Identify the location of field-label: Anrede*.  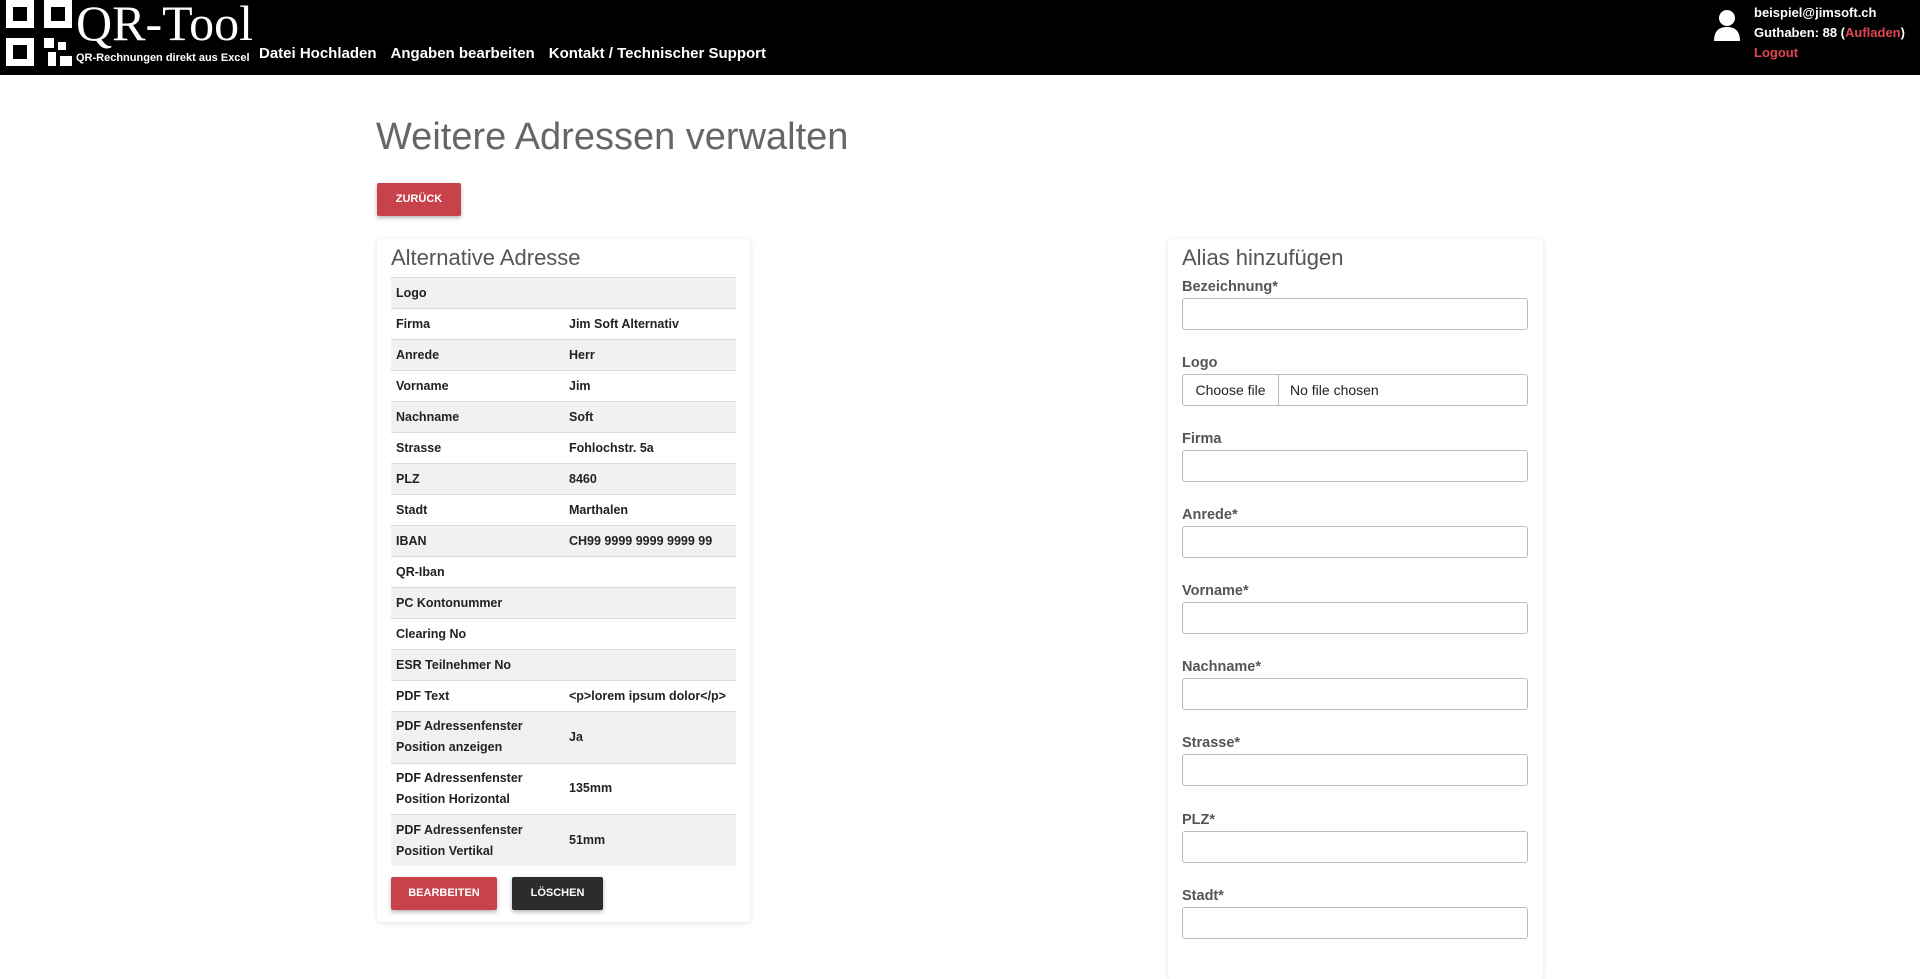
(1210, 515).